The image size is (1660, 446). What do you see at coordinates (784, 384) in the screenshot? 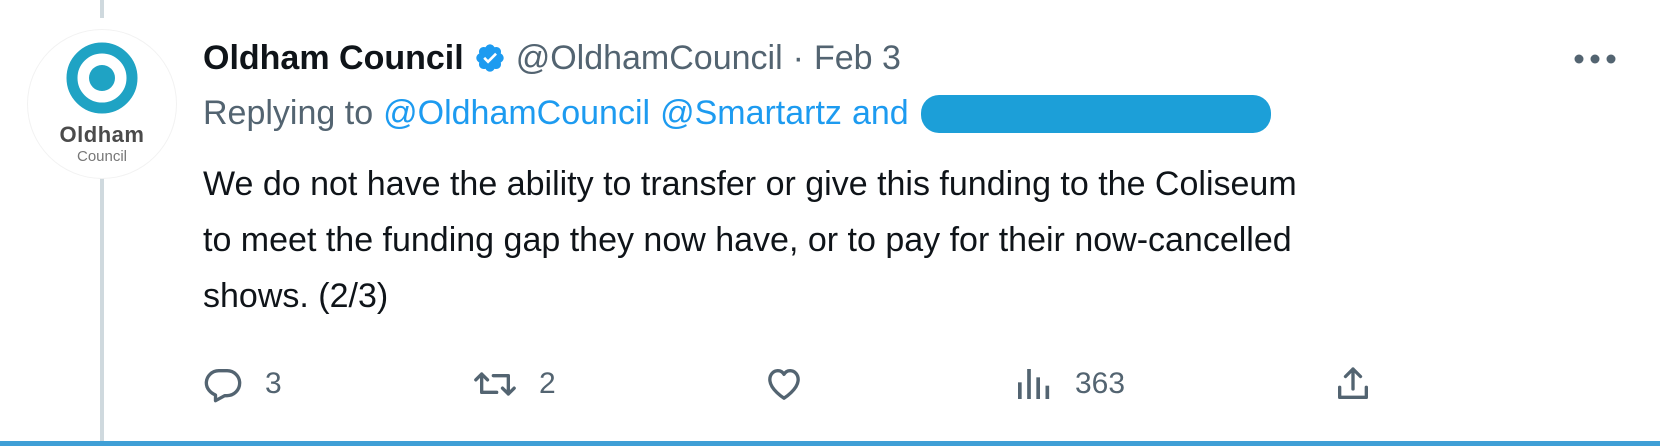
I see `heart-icon` at bounding box center [784, 384].